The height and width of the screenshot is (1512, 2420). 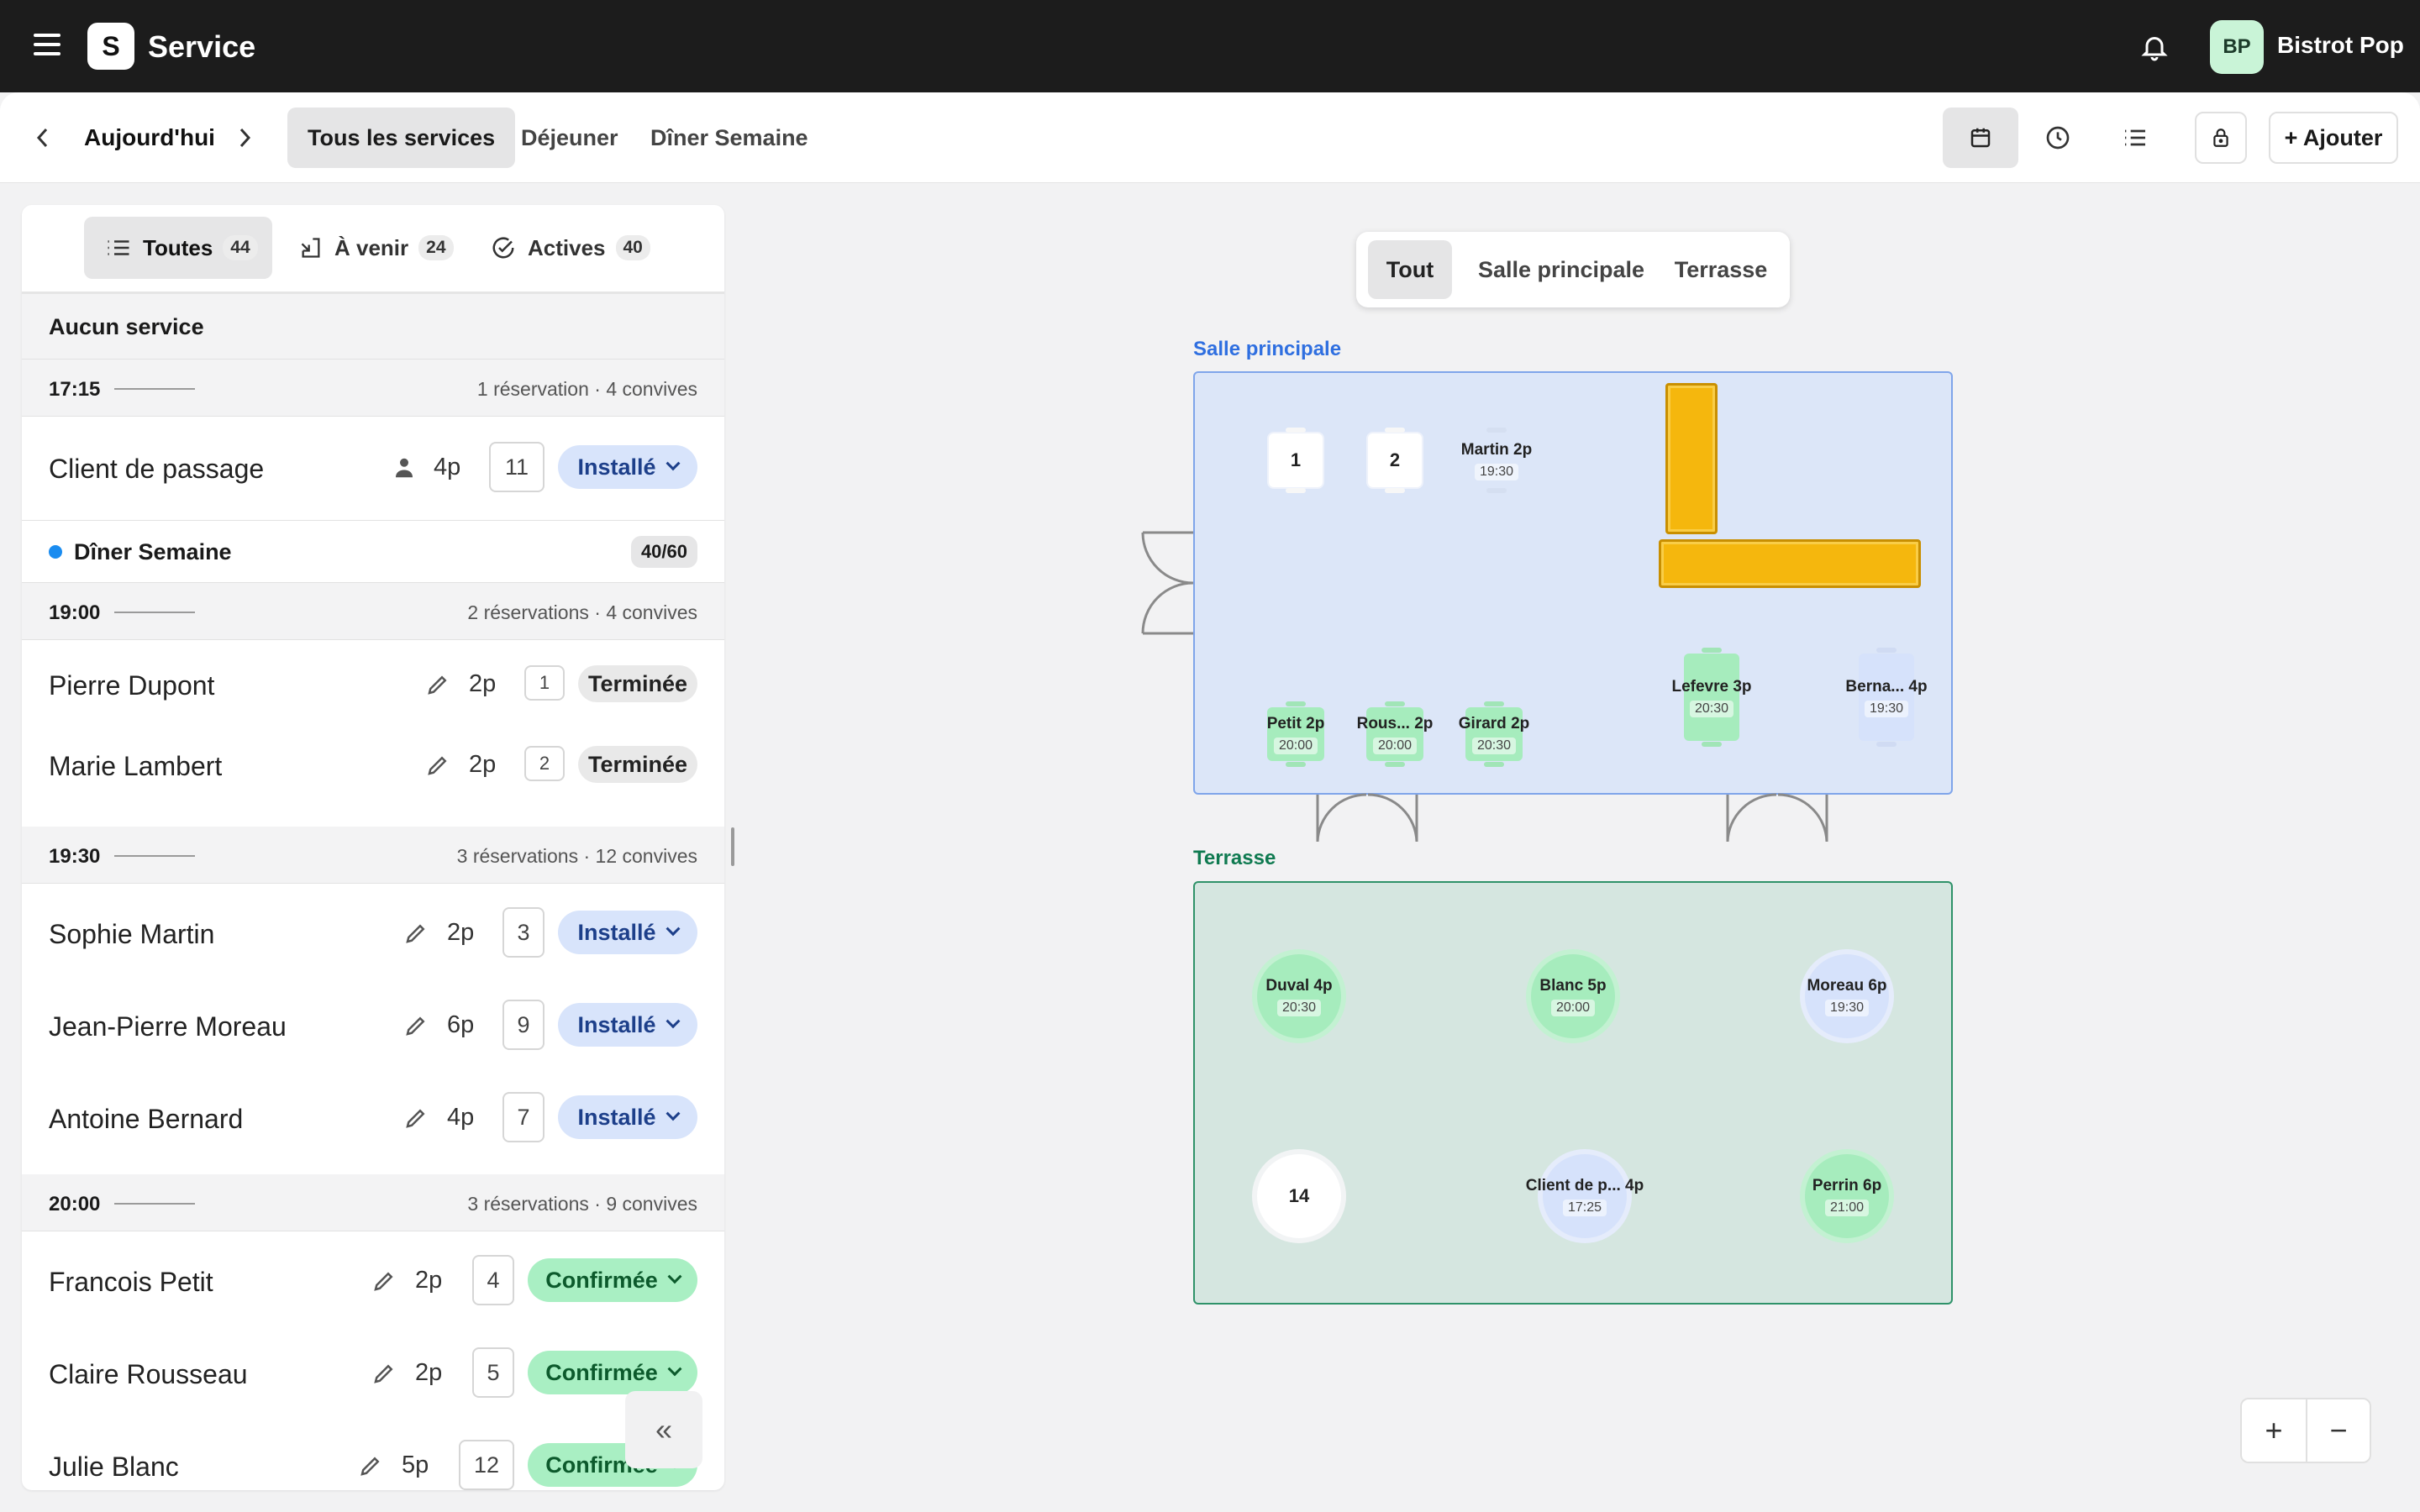 I want to click on table-14: 14, so click(x=1299, y=1196).